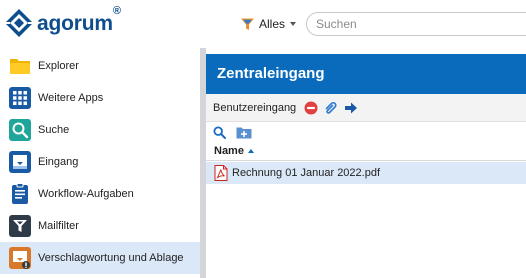 The width and height of the screenshot is (526, 278). Describe the element at coordinates (100, 130) in the screenshot. I see `sidebar-item-suche: Suche` at that location.